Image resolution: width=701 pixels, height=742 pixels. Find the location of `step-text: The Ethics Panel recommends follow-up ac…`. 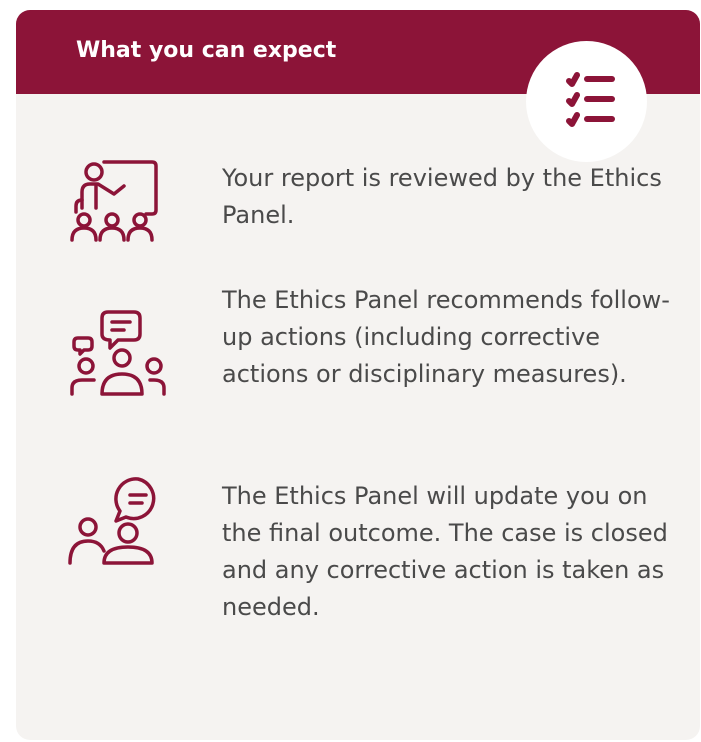

step-text: The Ethics Panel recommends follow-up ac… is located at coordinates (446, 337).